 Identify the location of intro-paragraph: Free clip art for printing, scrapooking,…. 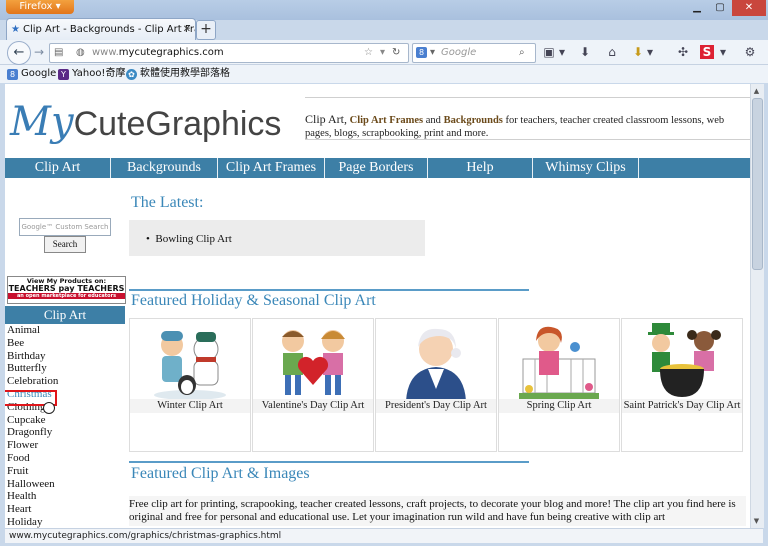
(437, 511).